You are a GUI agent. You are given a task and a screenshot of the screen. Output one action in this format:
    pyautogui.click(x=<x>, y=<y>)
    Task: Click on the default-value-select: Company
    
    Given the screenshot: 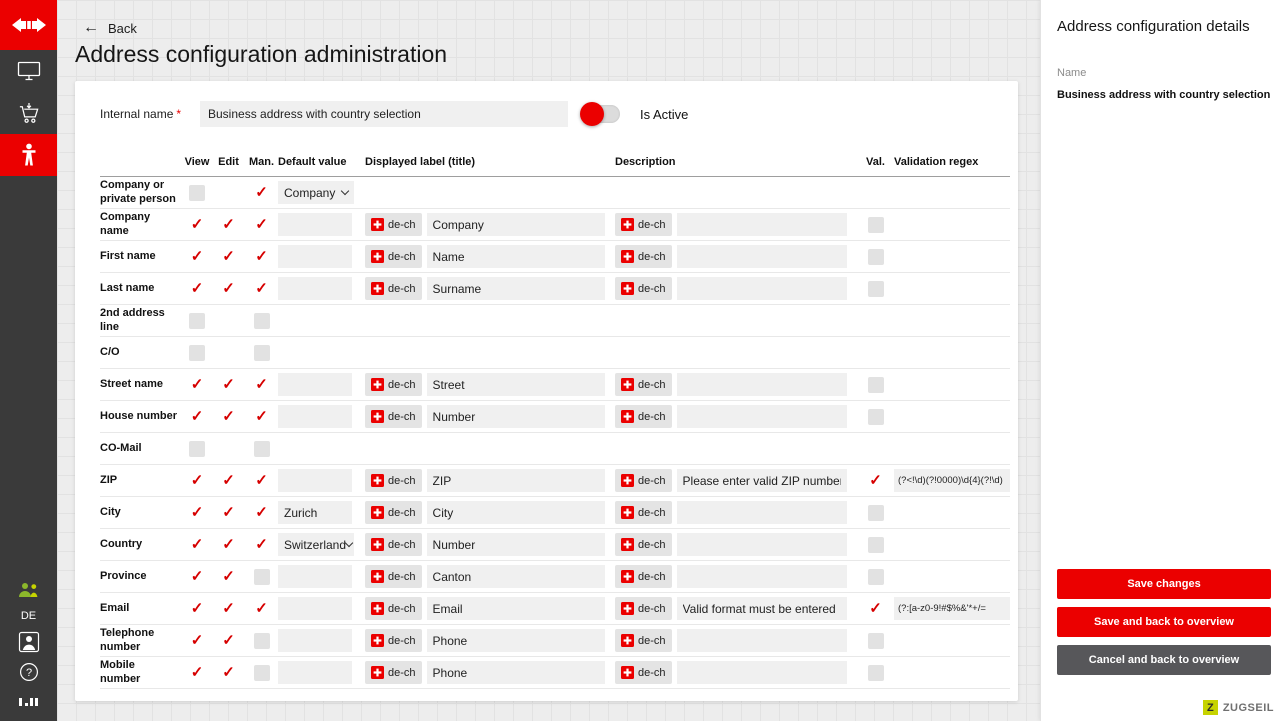 What is the action you would take?
    pyautogui.click(x=316, y=192)
    